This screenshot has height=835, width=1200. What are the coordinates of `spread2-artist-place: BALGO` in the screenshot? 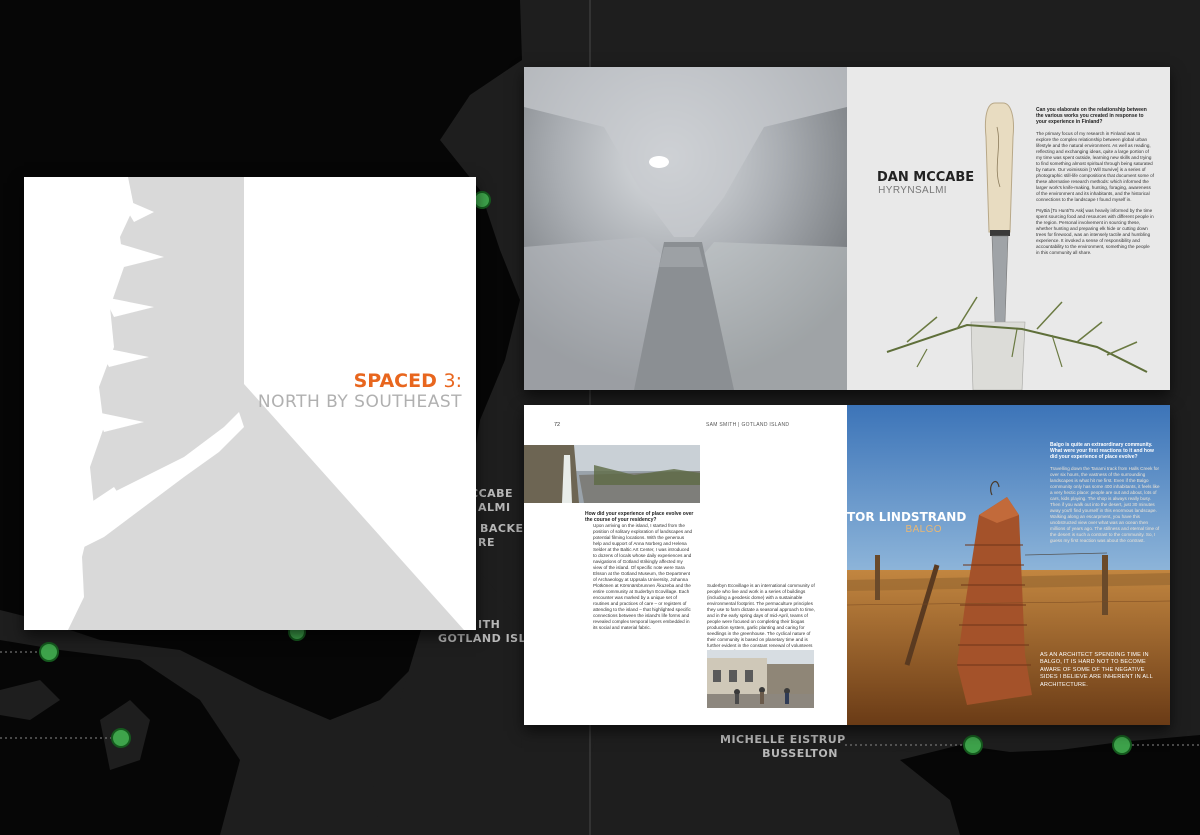 It's located at (923, 529).